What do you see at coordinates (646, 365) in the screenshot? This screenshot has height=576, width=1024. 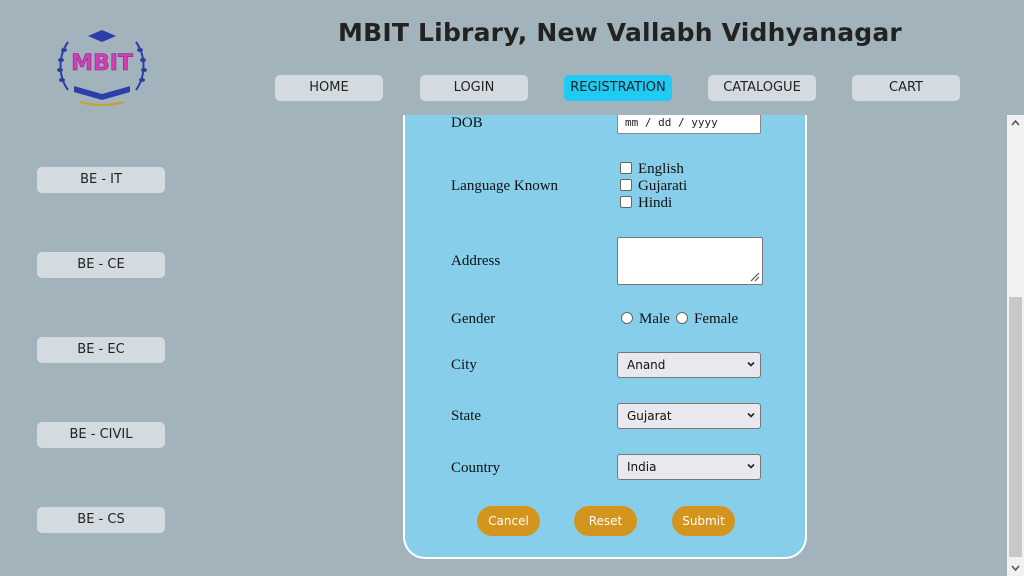 I see `city-value: Anand` at bounding box center [646, 365].